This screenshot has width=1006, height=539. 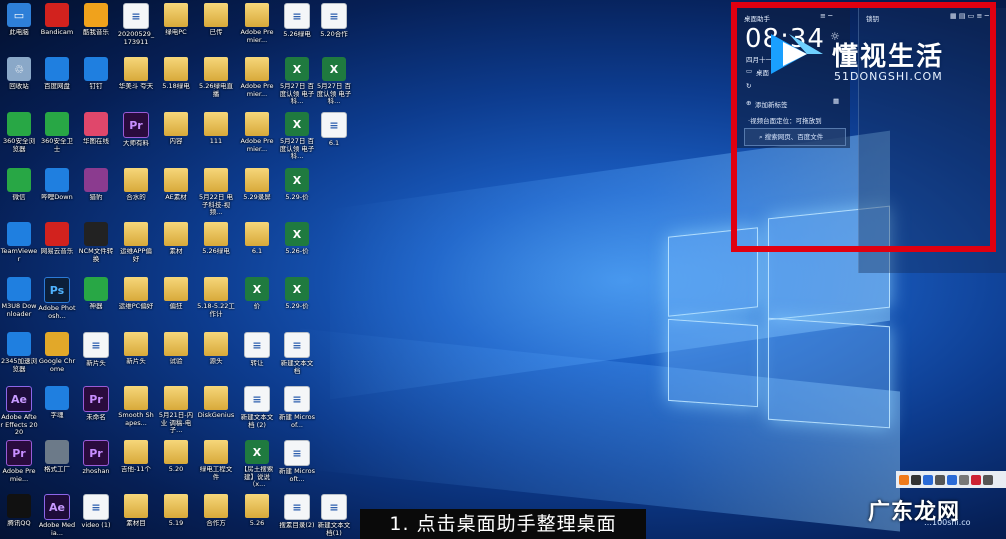 I want to click on desktop-icon: ▭ 此电脑, so click(x=19, y=20).